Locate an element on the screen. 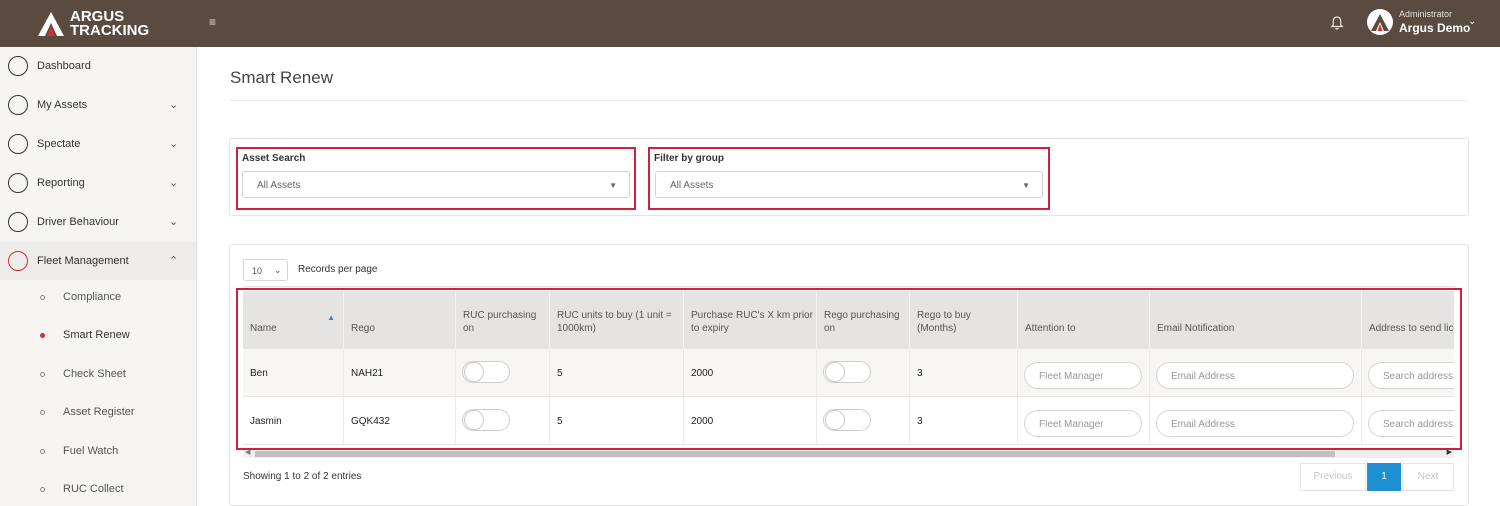 This screenshot has width=1500, height=506. asset-search-select: All Assets ▼ is located at coordinates (436, 184).